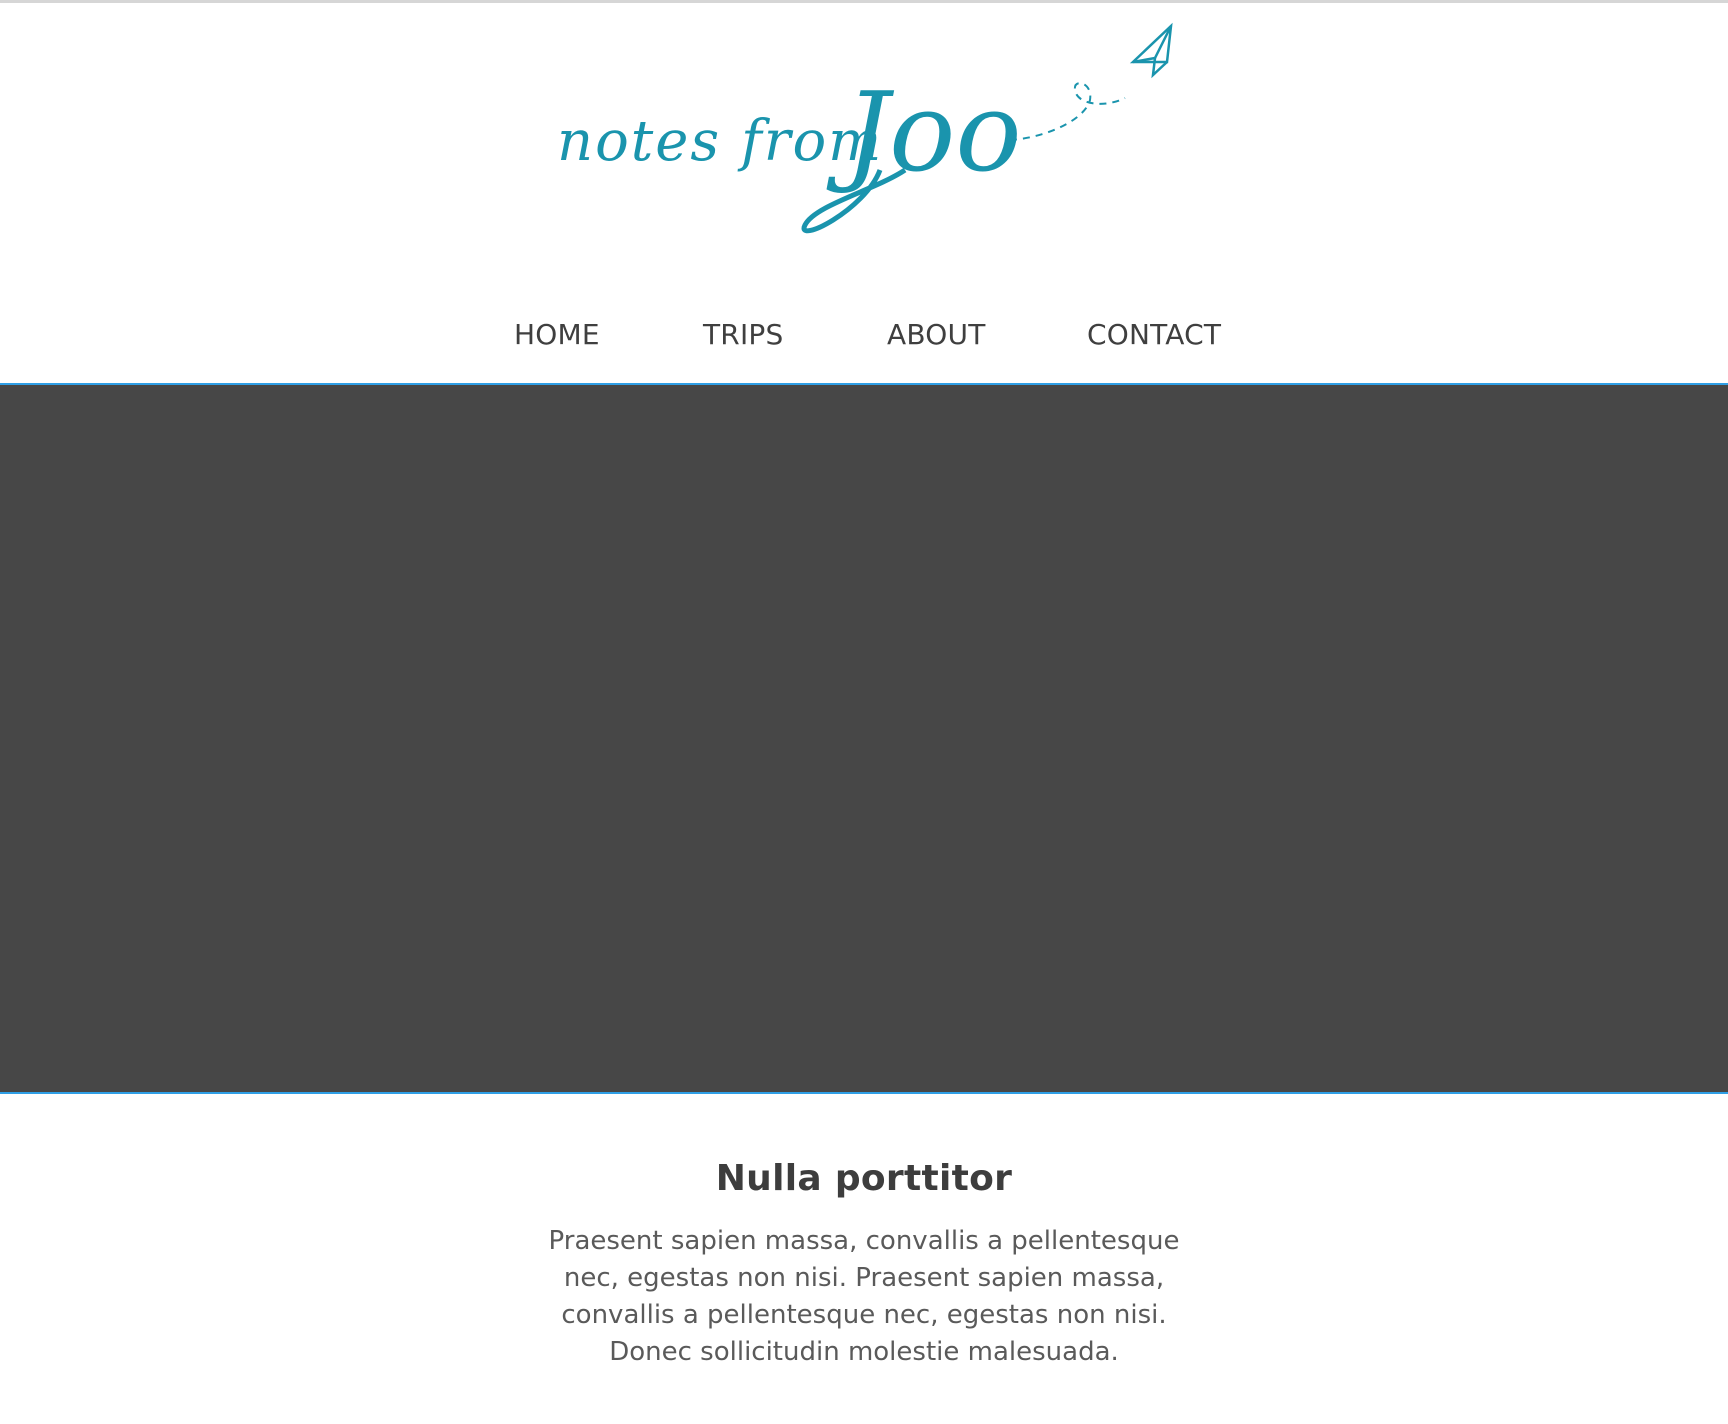  I want to click on nav-about: ABOUT, so click(936, 334).